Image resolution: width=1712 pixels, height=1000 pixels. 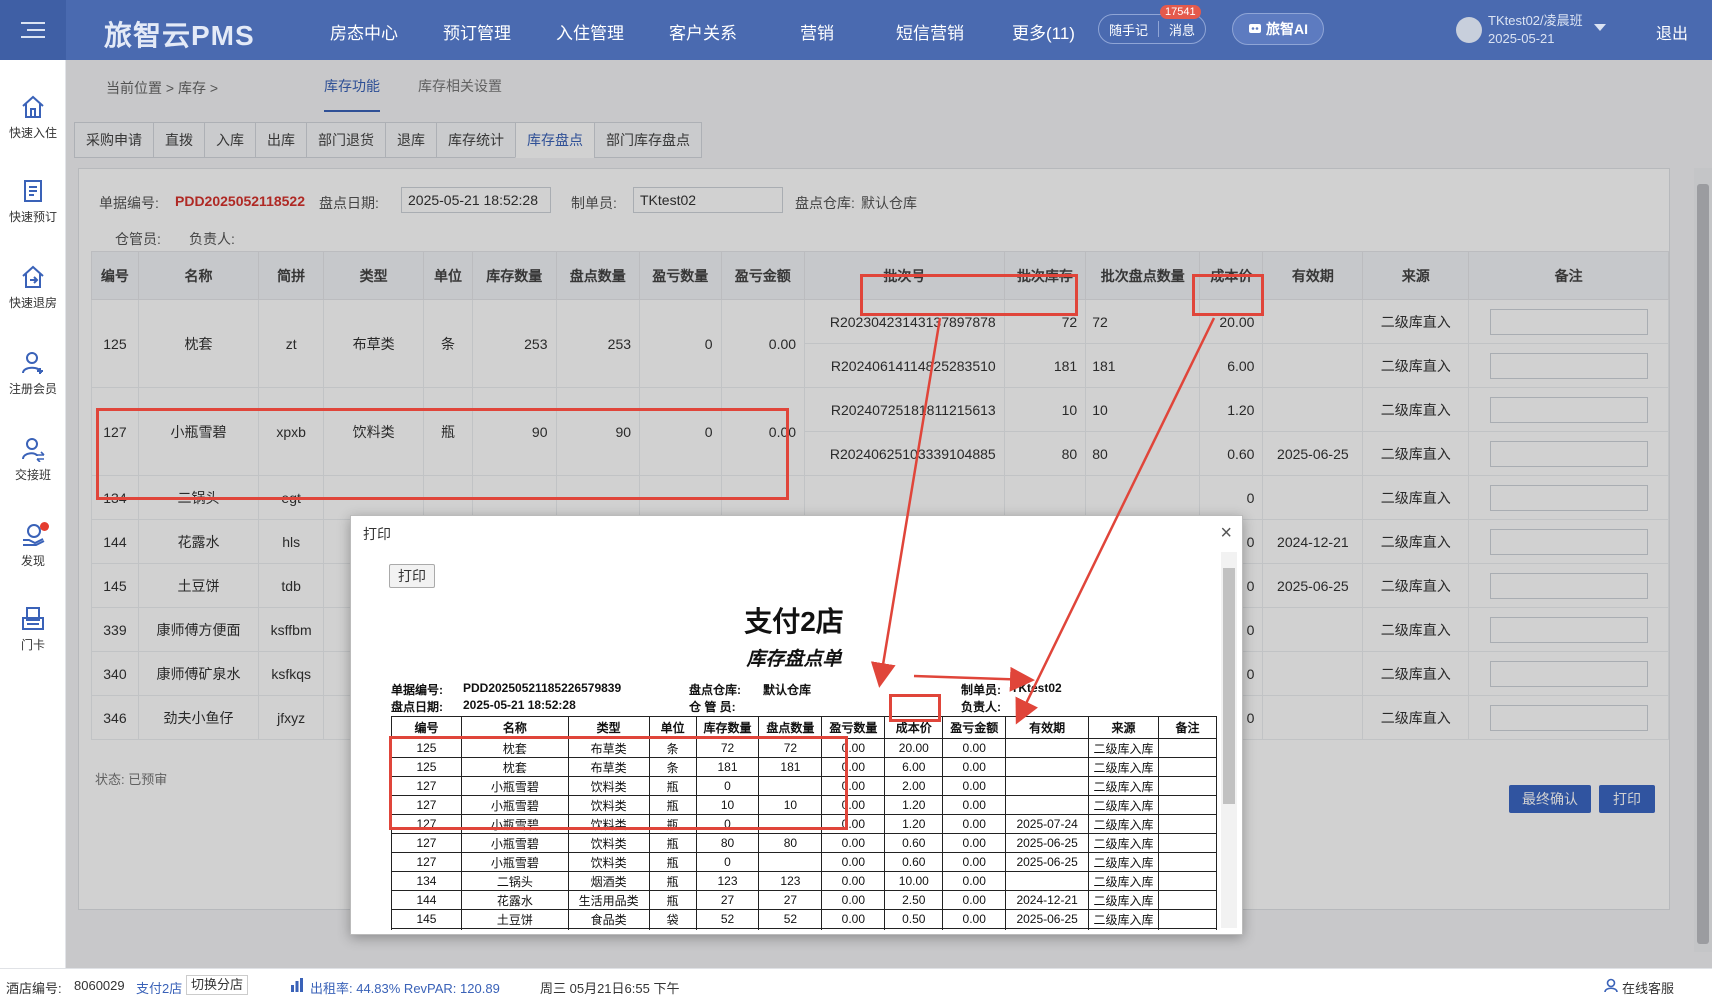 I want to click on sidebar-item-discover: 发现, so click(x=33, y=545).